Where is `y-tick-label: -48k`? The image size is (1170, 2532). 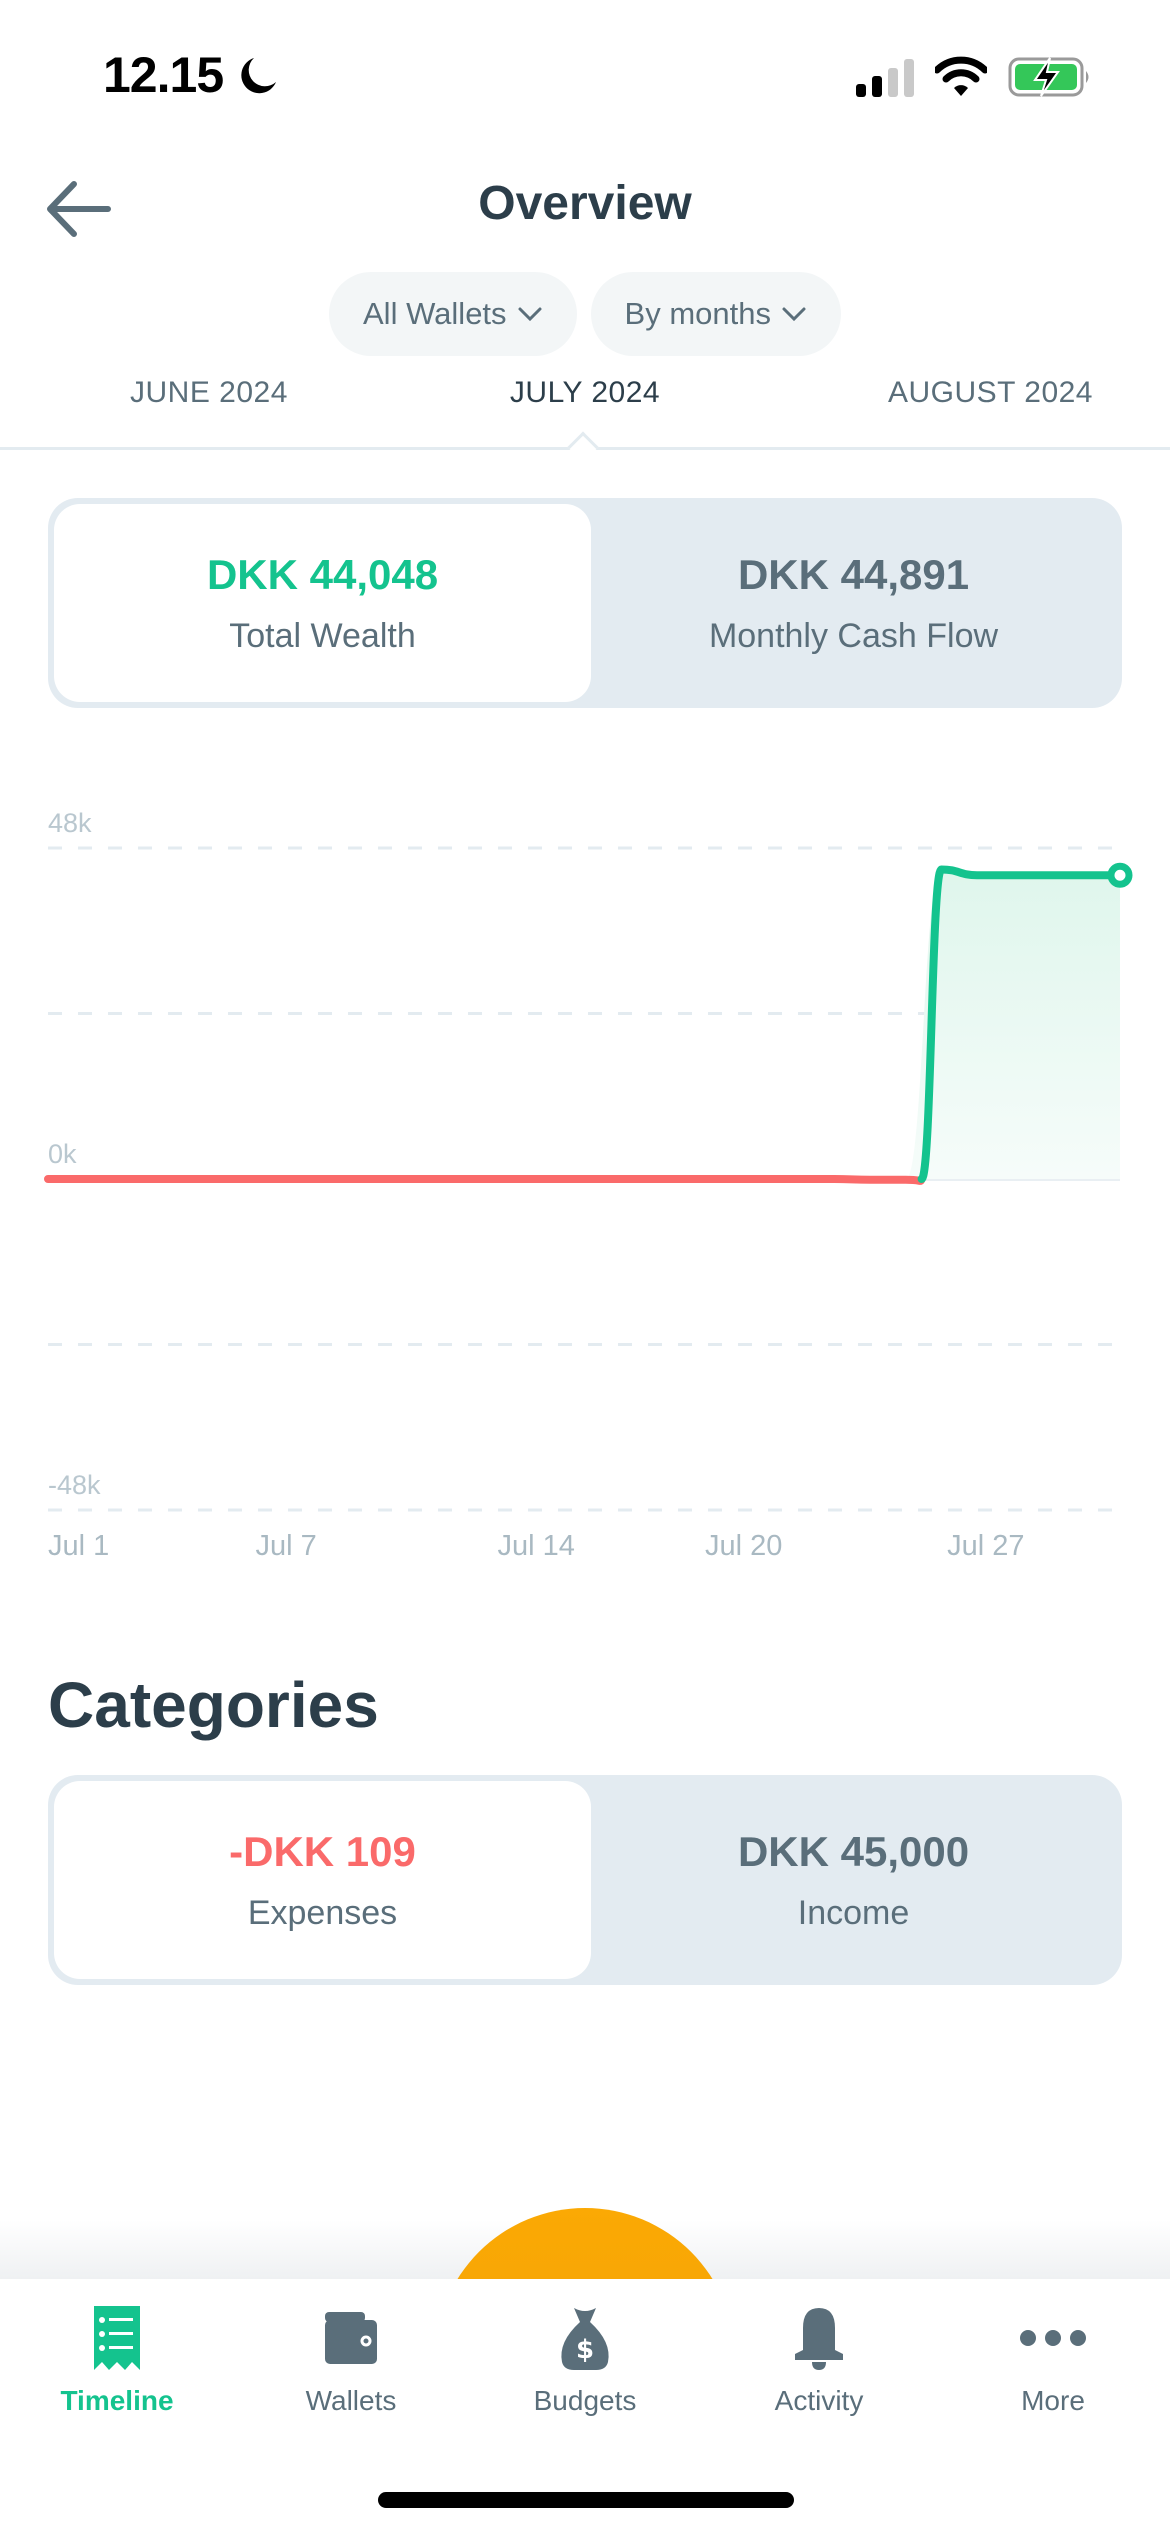 y-tick-label: -48k is located at coordinates (74, 1485).